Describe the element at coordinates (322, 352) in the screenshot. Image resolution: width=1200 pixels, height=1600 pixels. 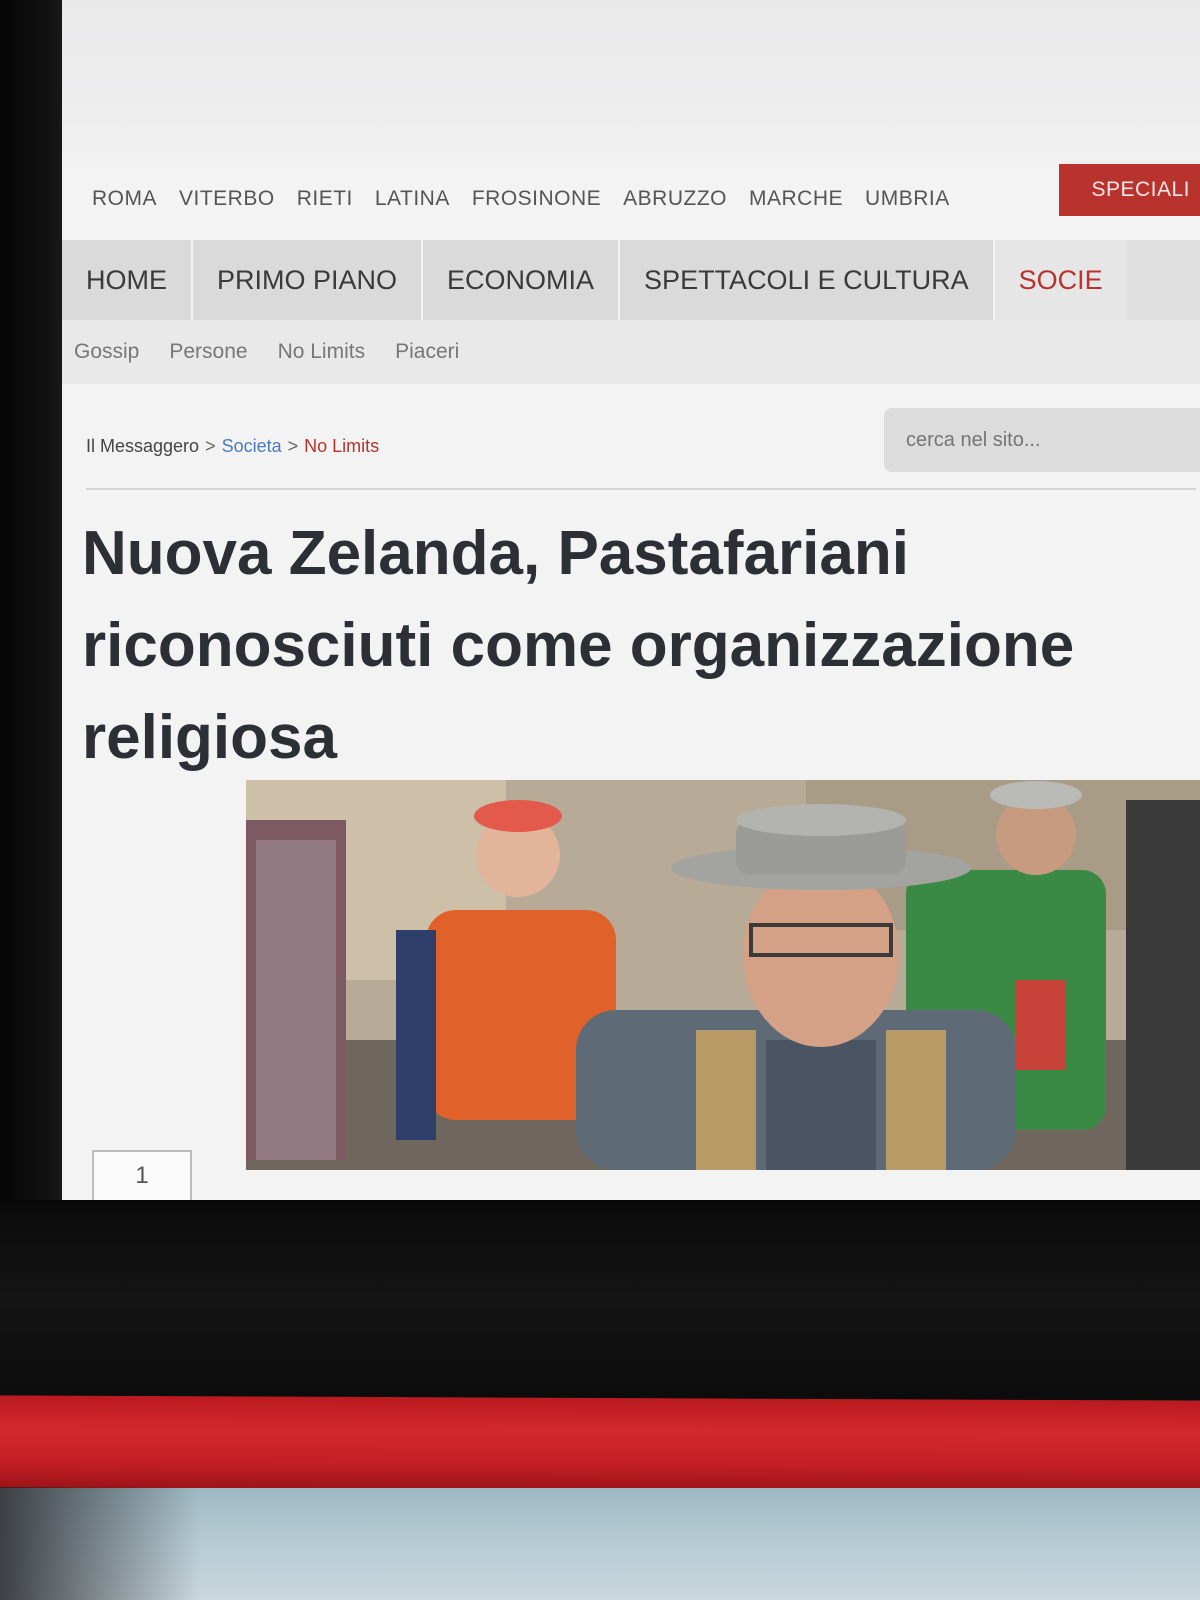
I see `subnav-no-limits: No Limits` at that location.